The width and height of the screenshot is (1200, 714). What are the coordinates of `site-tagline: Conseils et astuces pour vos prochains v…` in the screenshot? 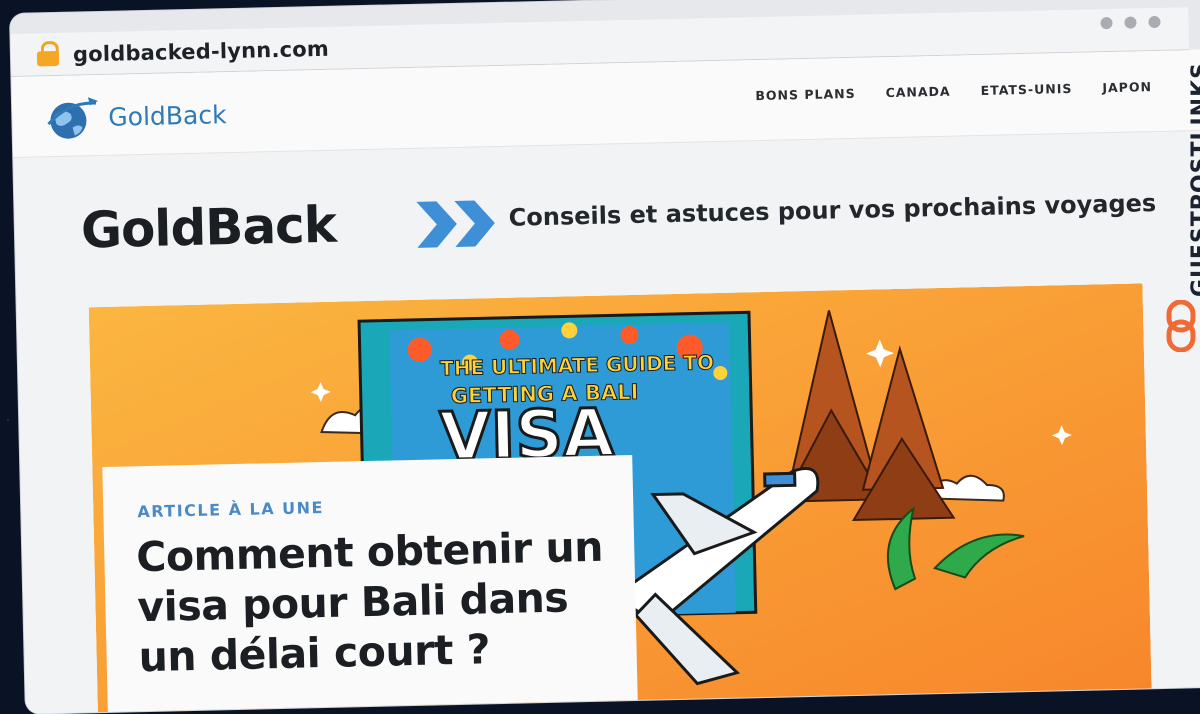 It's located at (832, 210).